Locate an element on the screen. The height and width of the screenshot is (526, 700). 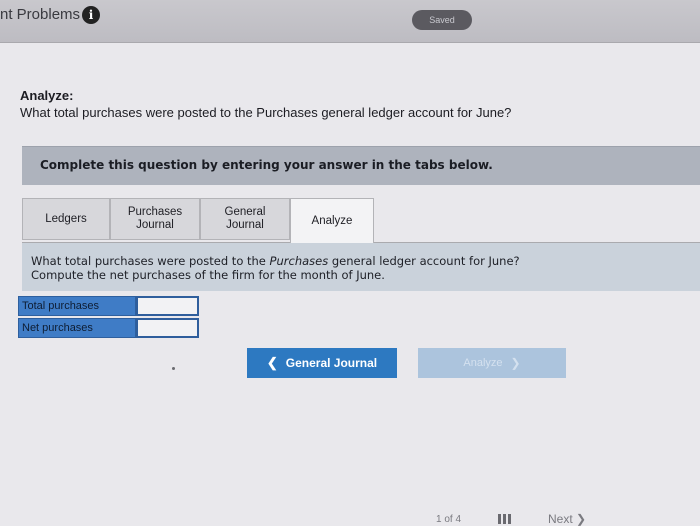
answer-row: Total purchases is located at coordinates (109, 307).